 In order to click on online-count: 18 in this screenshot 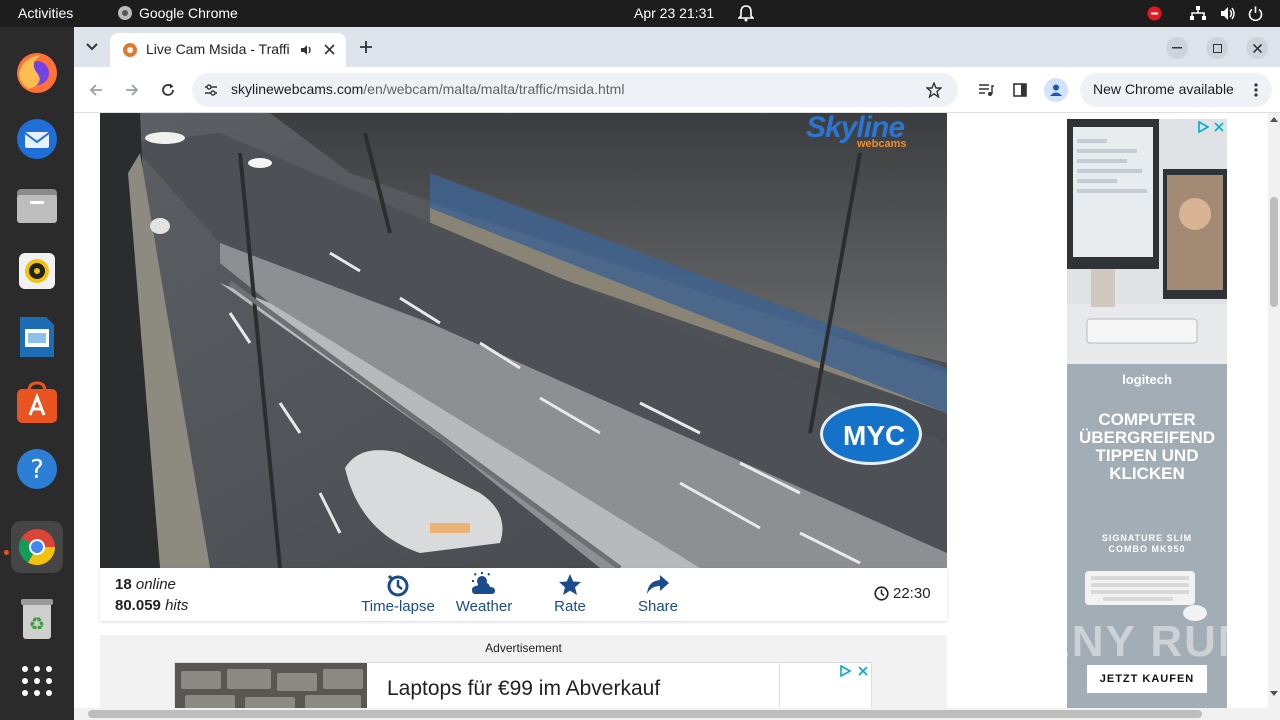, I will do `click(123, 584)`.